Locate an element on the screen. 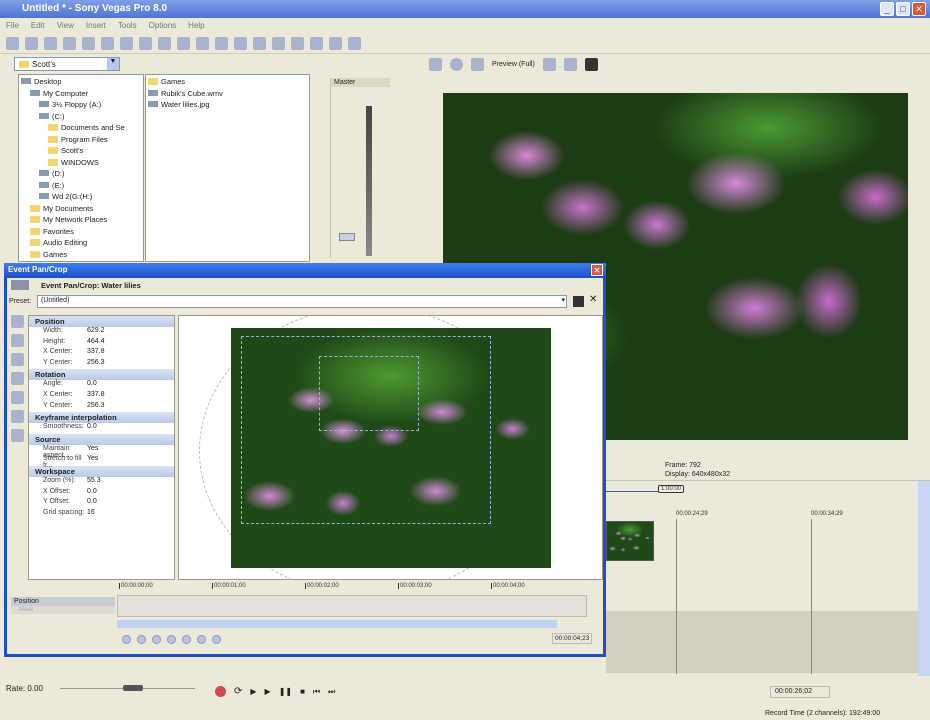  delete-preset-icon: ✕ is located at coordinates (593, 299).